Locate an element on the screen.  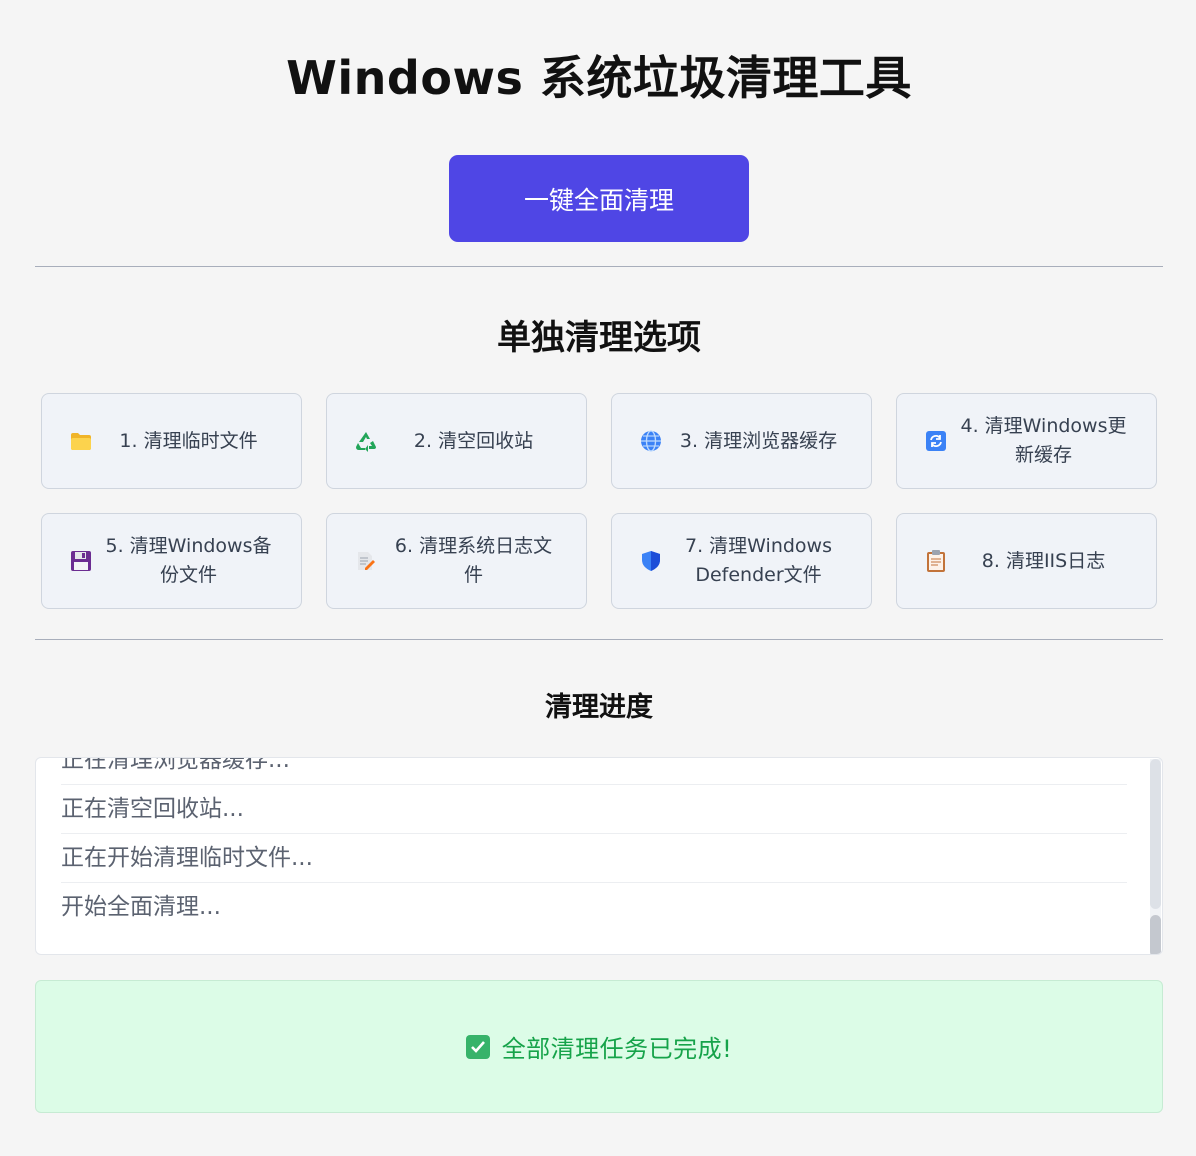
folder-icon is located at coordinates (81, 441).